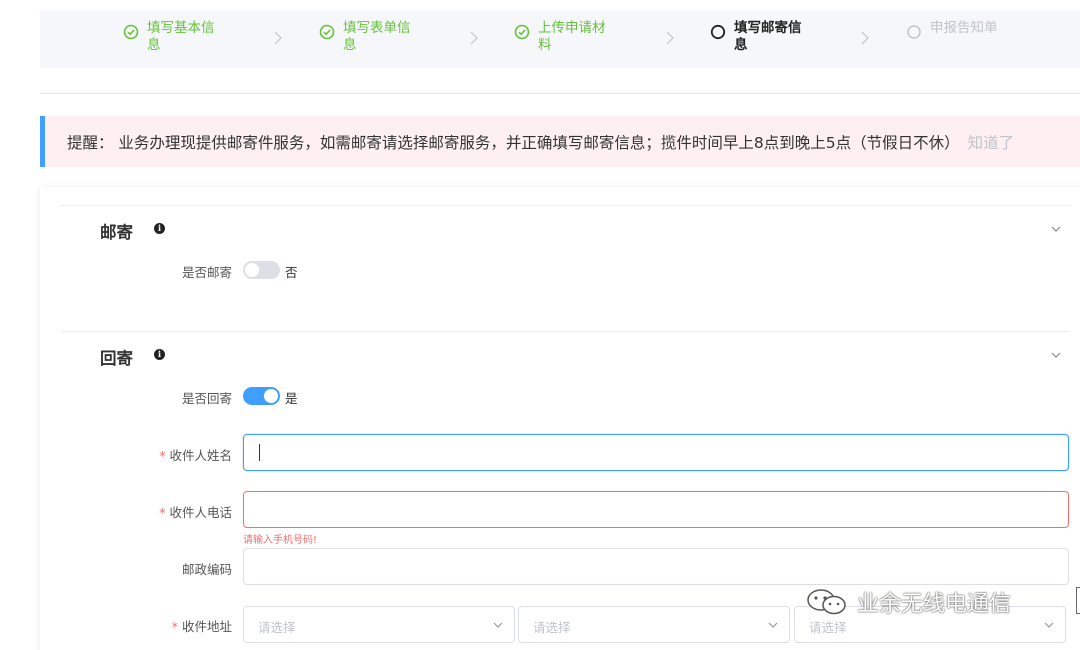 The image size is (1080, 650). I want to click on step-label: 填写邮寄信息, so click(768, 36).